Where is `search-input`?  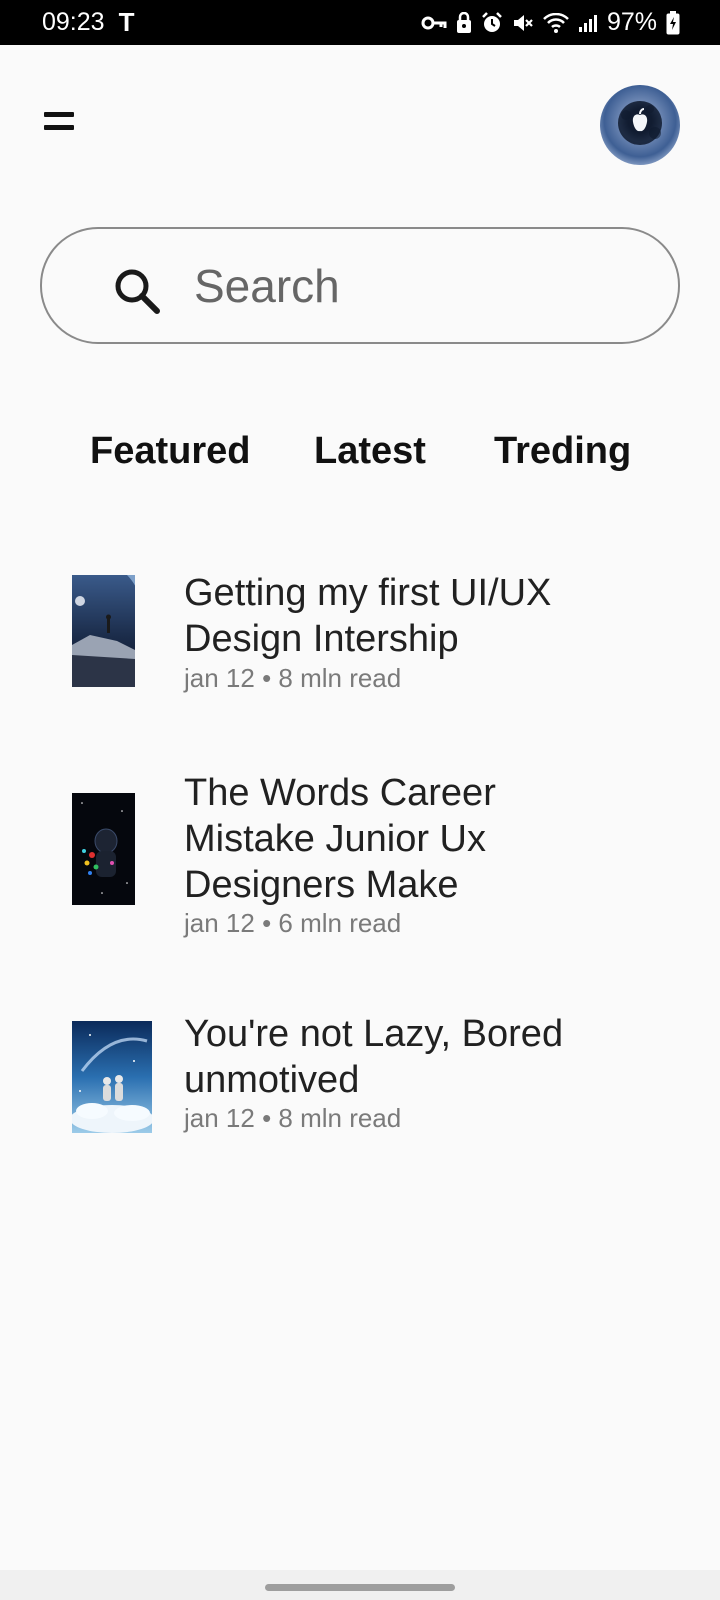 search-input is located at coordinates (434, 286).